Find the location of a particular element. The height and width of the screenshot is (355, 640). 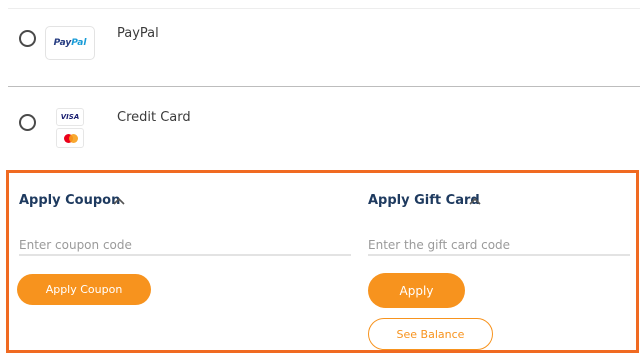

gift-card-field is located at coordinates (499, 245).